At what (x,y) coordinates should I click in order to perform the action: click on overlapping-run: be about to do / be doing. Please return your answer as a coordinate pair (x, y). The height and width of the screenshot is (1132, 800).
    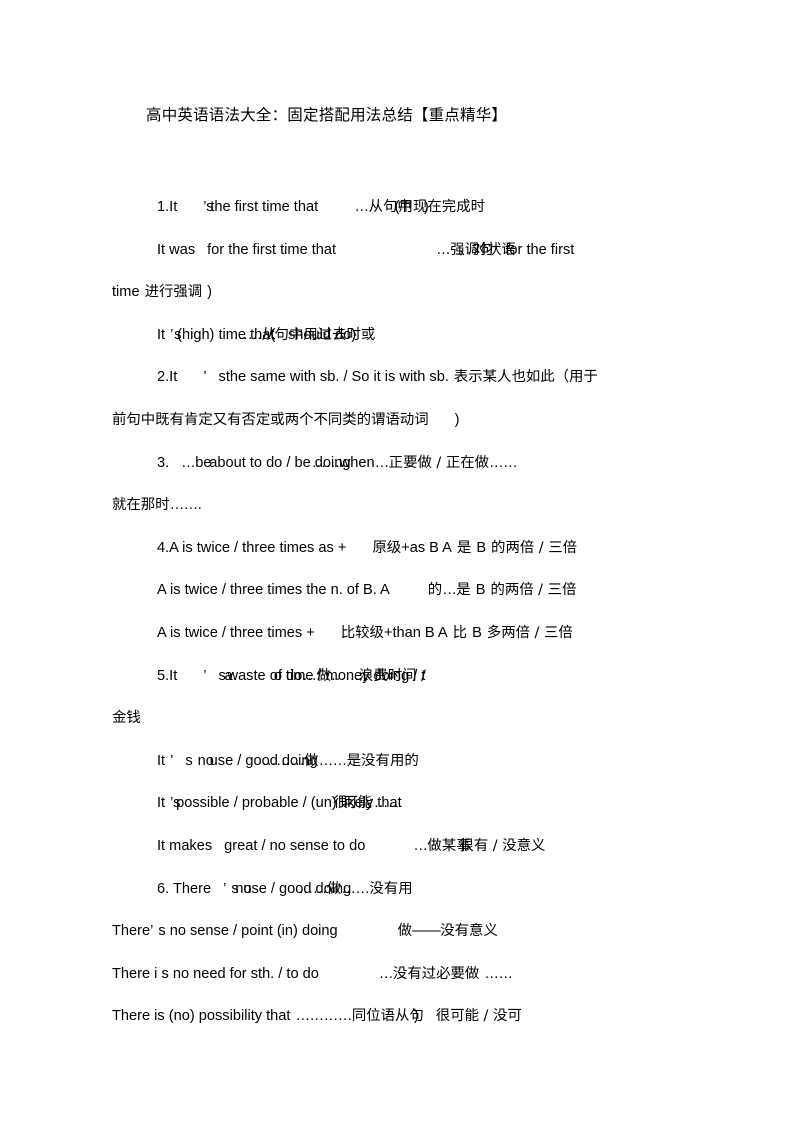
    Looking at the image, I should click on (272, 463).